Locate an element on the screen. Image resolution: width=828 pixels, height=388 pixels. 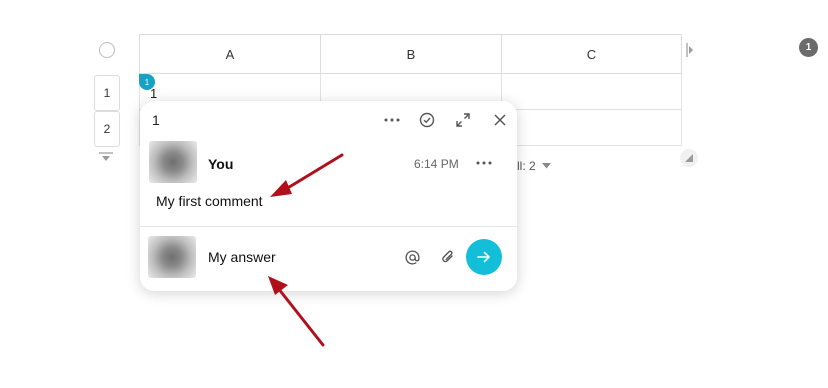
more-icon is located at coordinates (392, 120).